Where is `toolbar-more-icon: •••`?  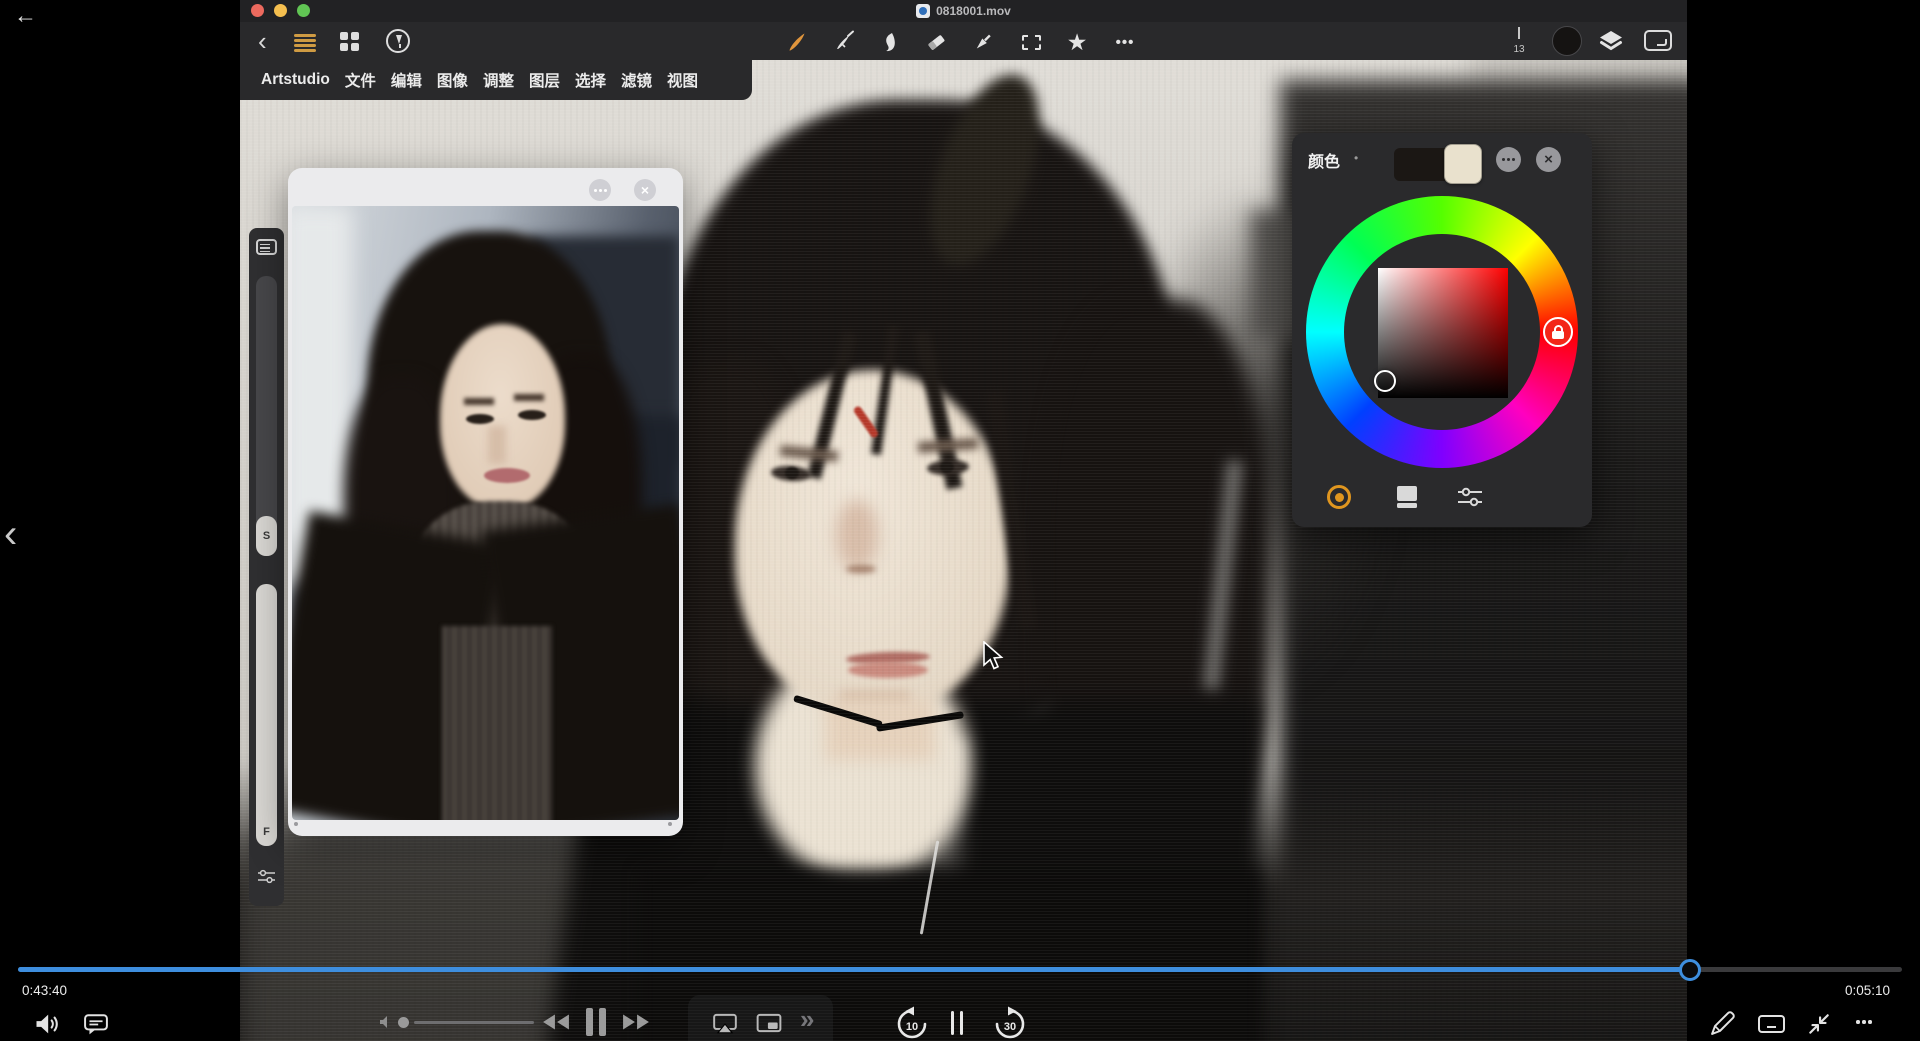 toolbar-more-icon: ••• is located at coordinates (1125, 42).